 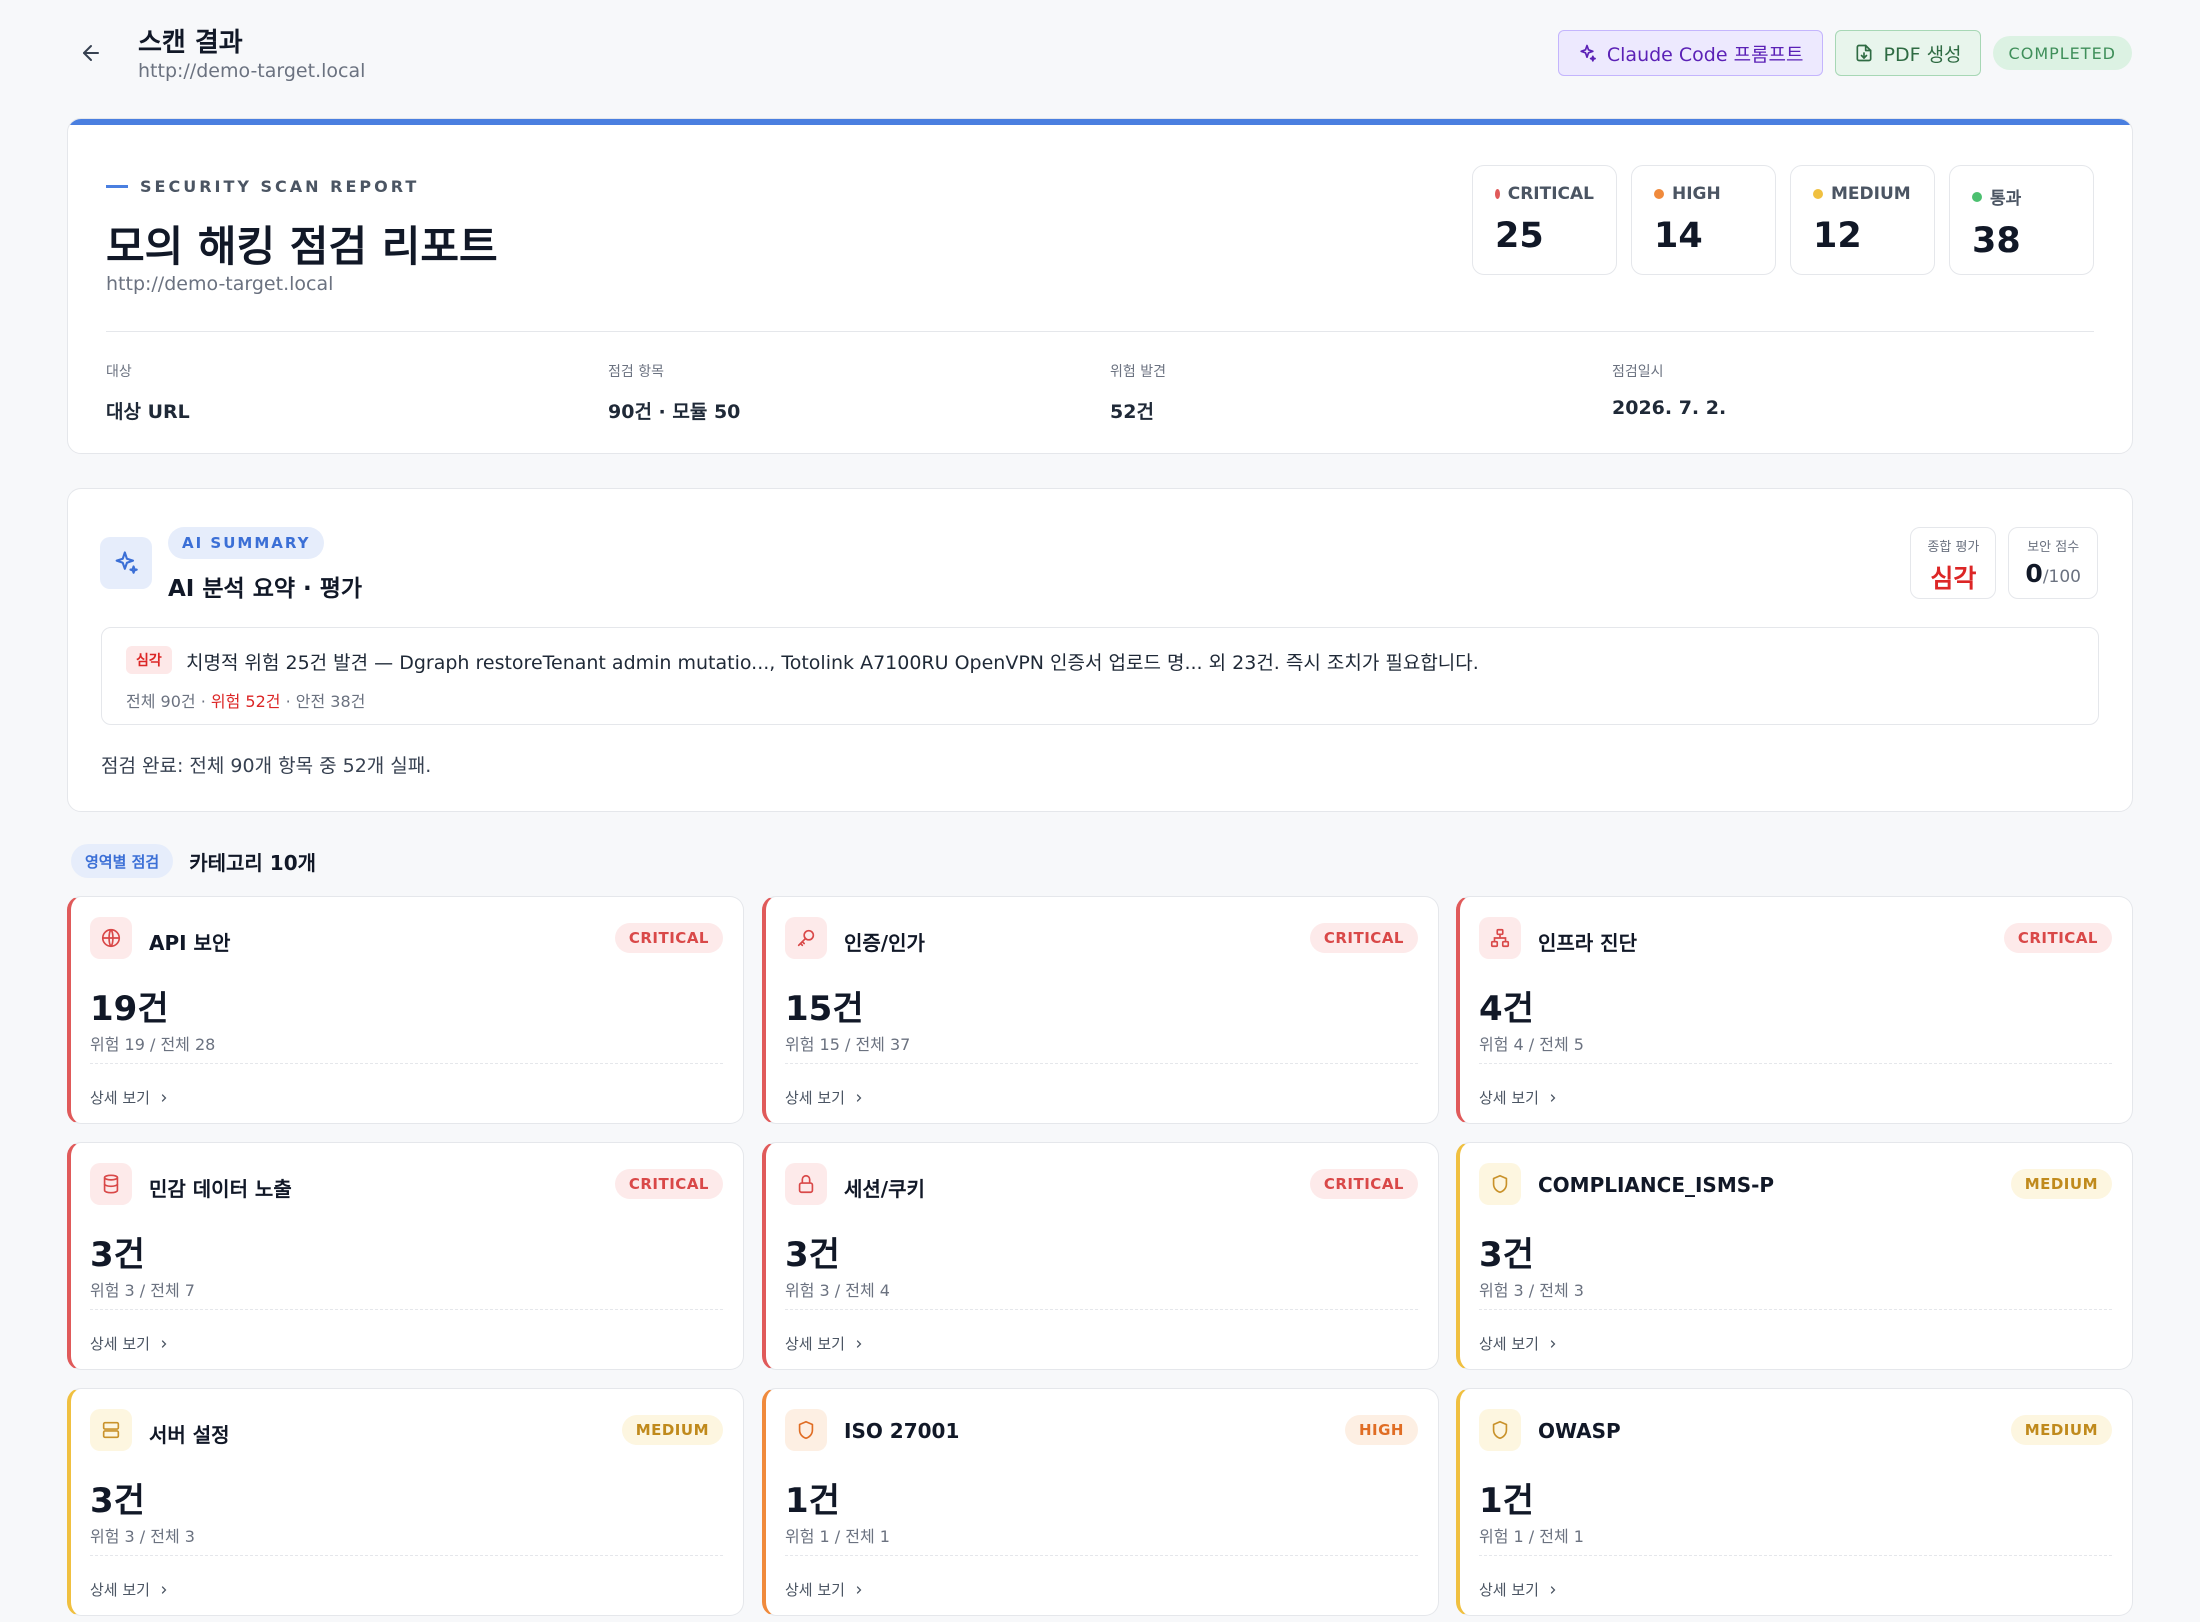 What do you see at coordinates (1100, 122) in the screenshot?
I see `report-accent-bar` at bounding box center [1100, 122].